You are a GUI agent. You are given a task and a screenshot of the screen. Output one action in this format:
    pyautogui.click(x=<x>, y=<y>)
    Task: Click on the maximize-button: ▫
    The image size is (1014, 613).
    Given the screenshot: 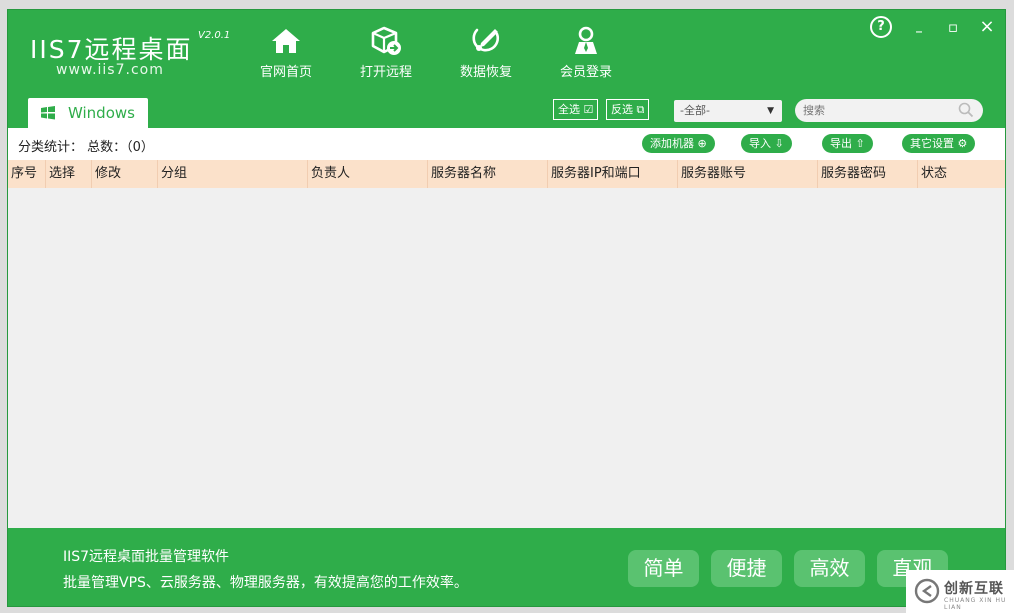 What is the action you would take?
    pyautogui.click(x=953, y=27)
    